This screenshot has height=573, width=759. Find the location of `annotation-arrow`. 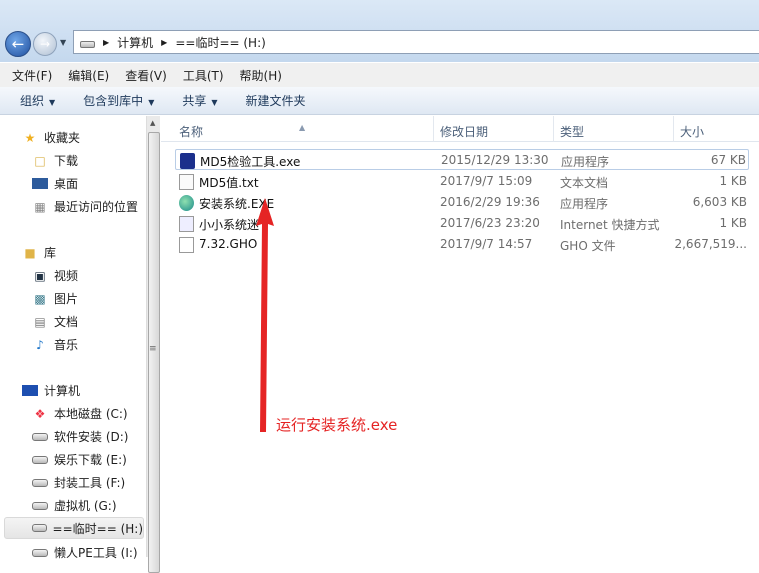

annotation-arrow is located at coordinates (265, 315).